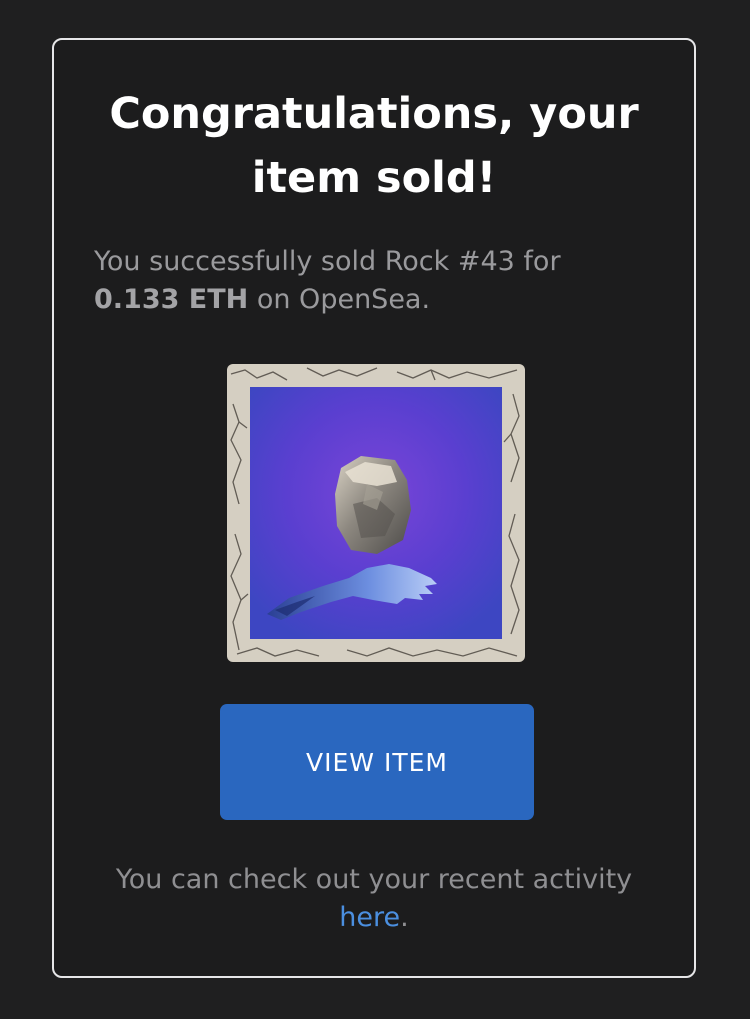  I want to click on headline-line-2: item sold!, so click(374, 178).